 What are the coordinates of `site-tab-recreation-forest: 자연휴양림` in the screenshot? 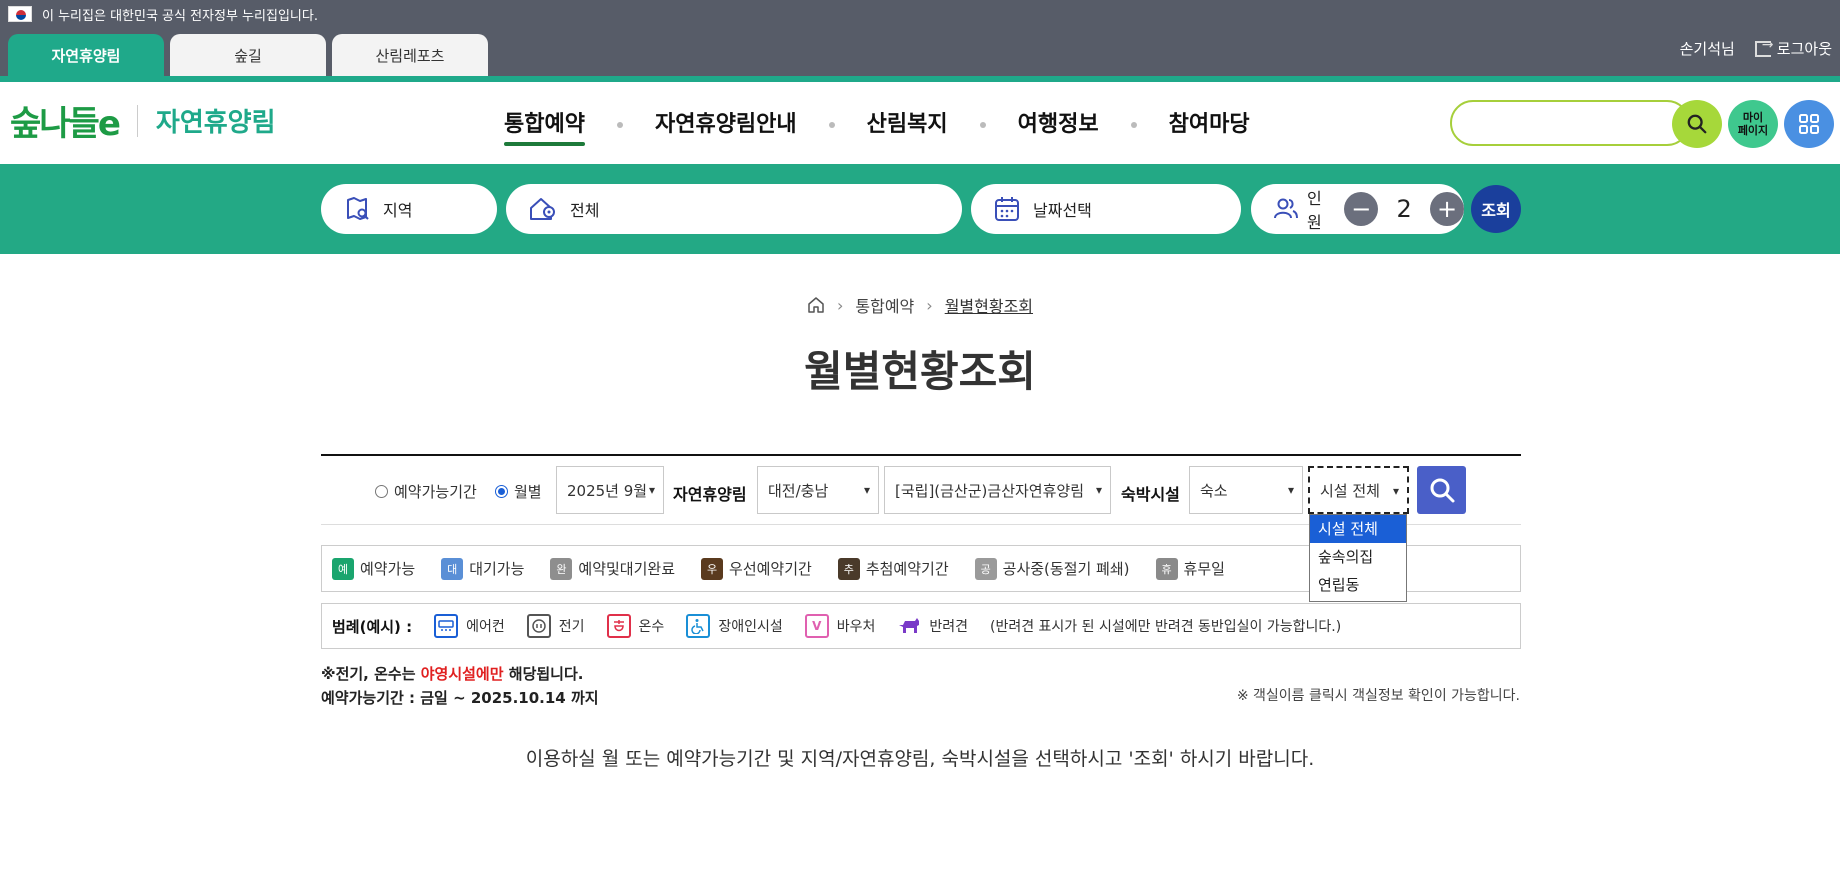 It's located at (86, 55).